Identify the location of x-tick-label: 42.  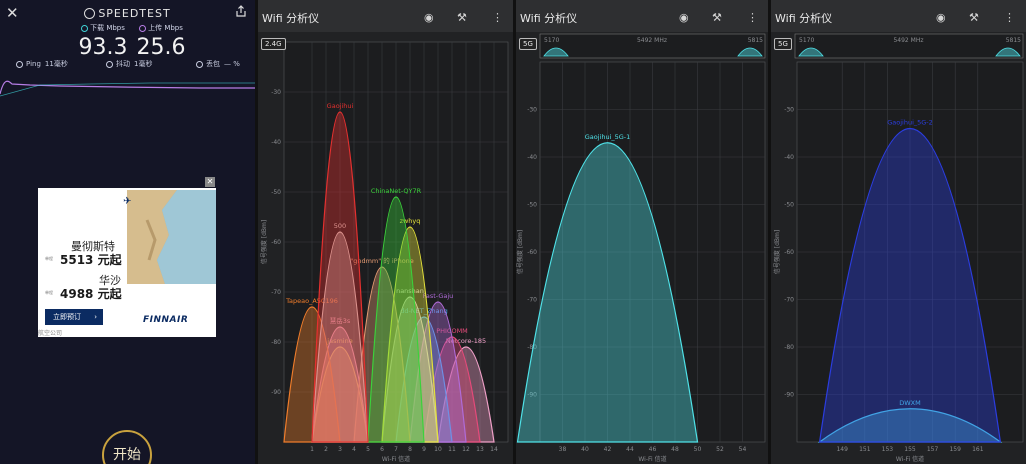
(608, 449).